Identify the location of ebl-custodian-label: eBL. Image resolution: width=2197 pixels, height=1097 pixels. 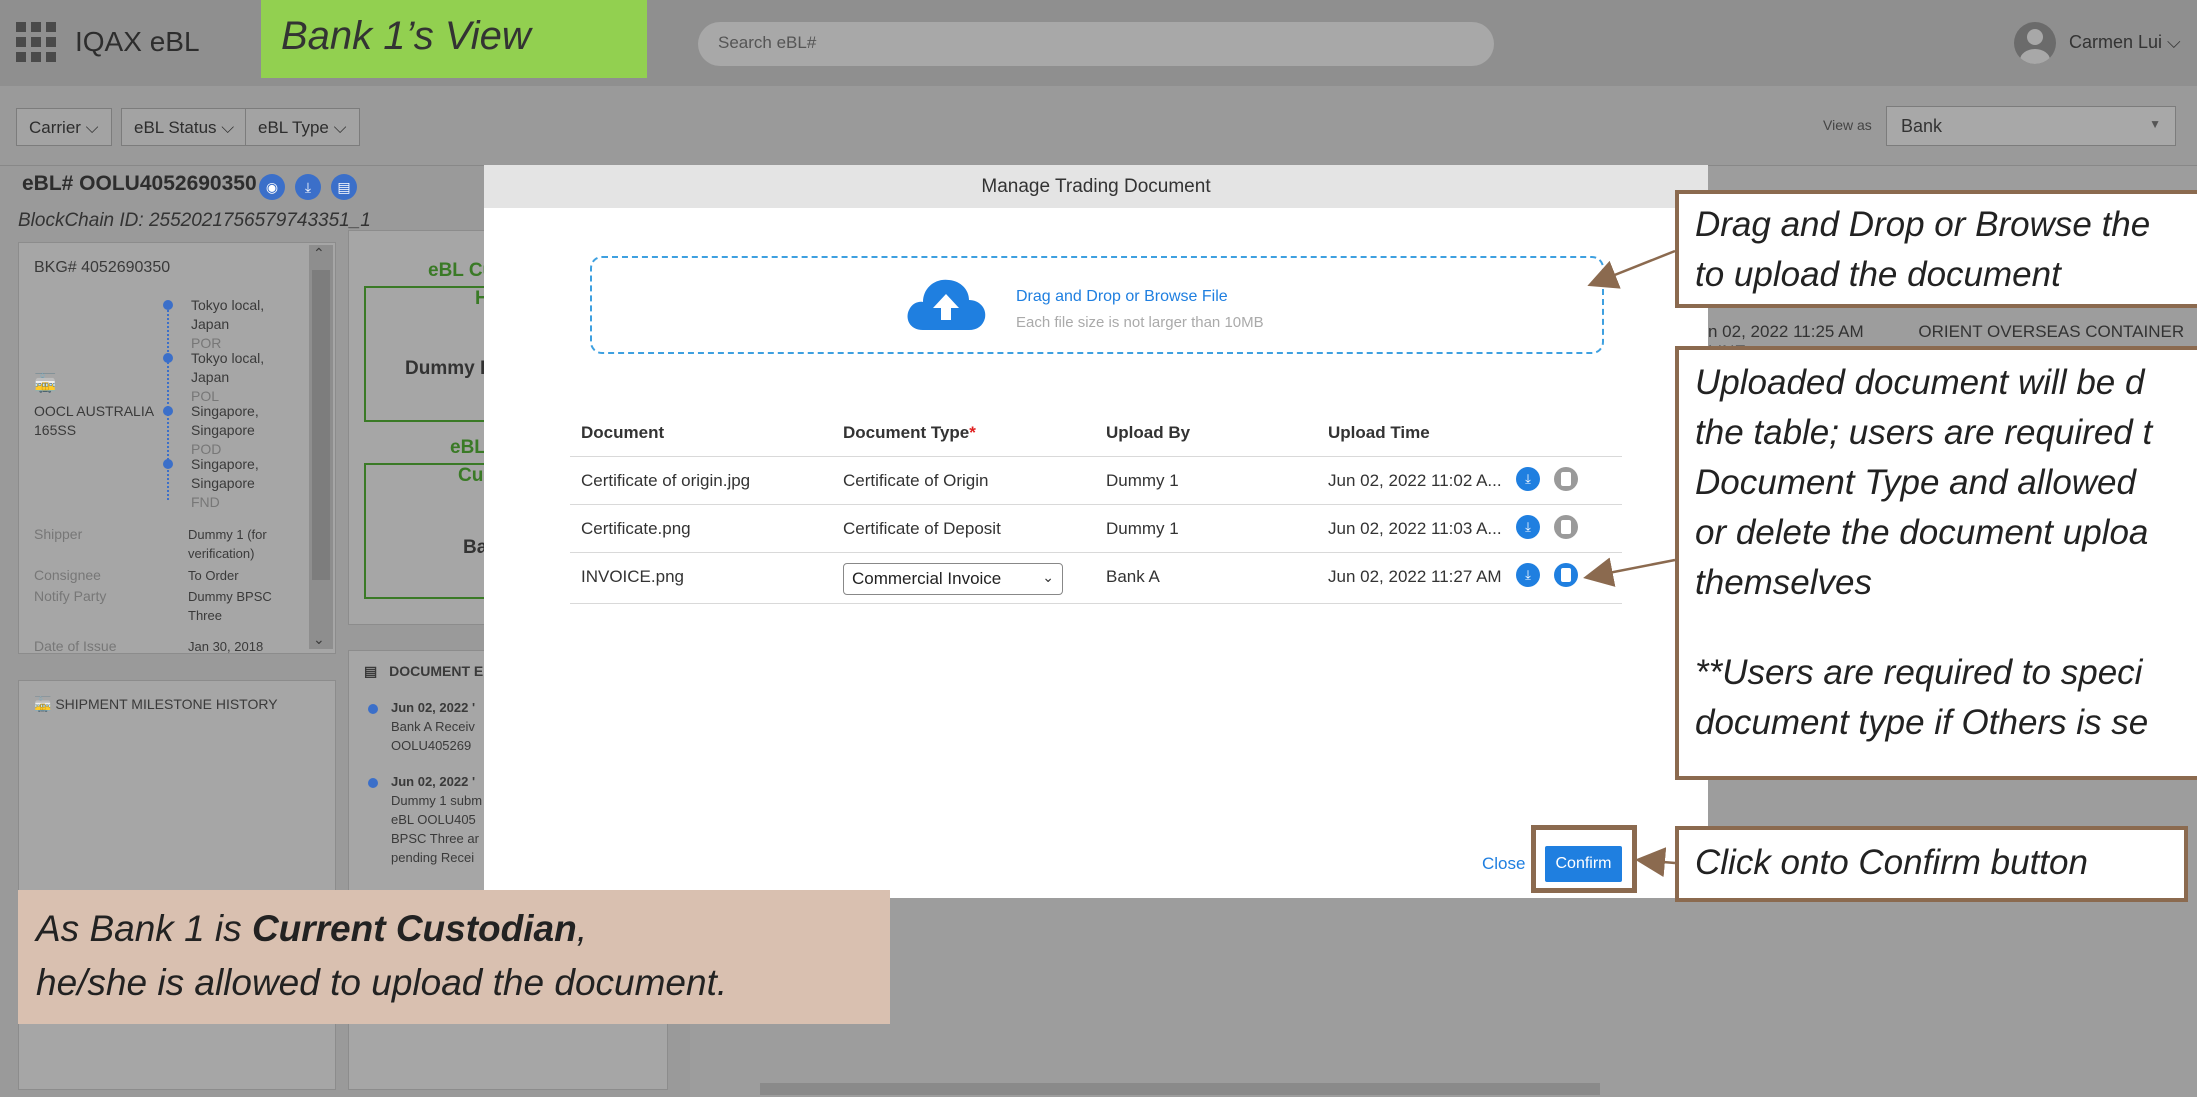
(468, 447).